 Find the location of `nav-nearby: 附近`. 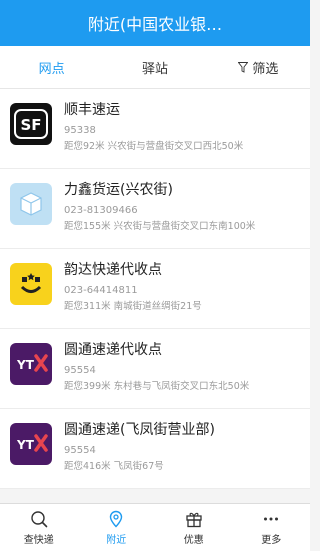

nav-nearby: 附近 is located at coordinates (117, 527).